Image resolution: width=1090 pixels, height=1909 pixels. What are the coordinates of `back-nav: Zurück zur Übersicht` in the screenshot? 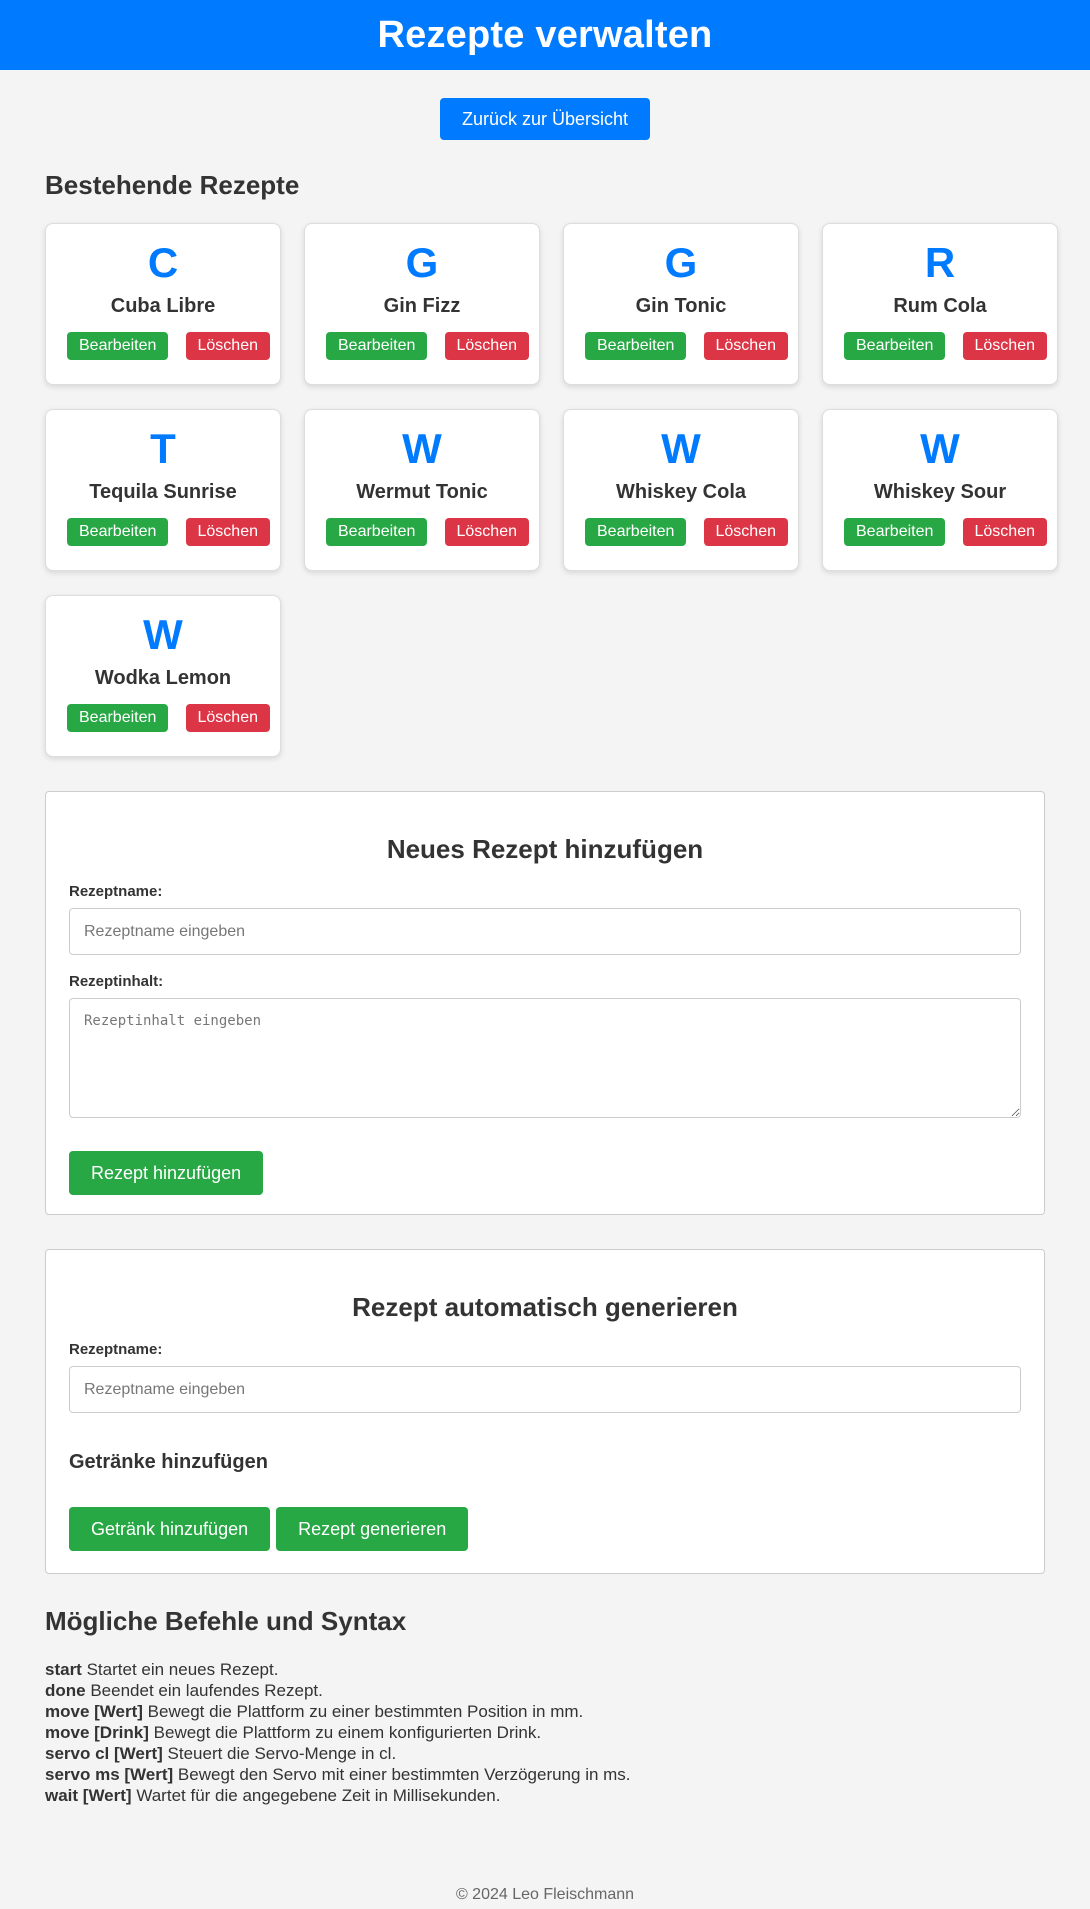 It's located at (545, 119).